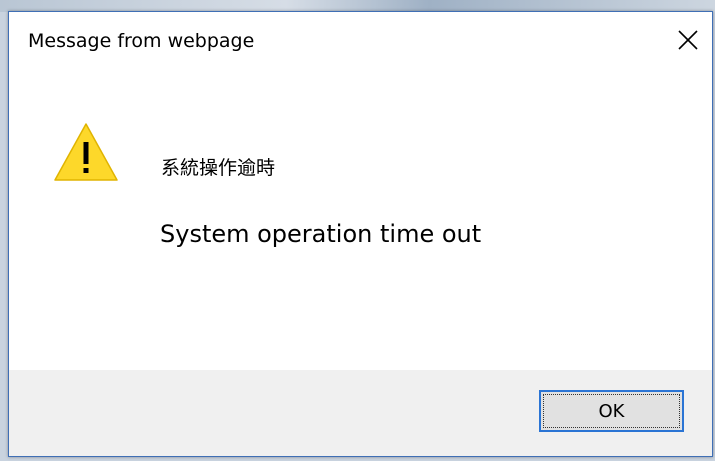 The image size is (715, 461). What do you see at coordinates (86, 152) in the screenshot?
I see `warning-icon` at bounding box center [86, 152].